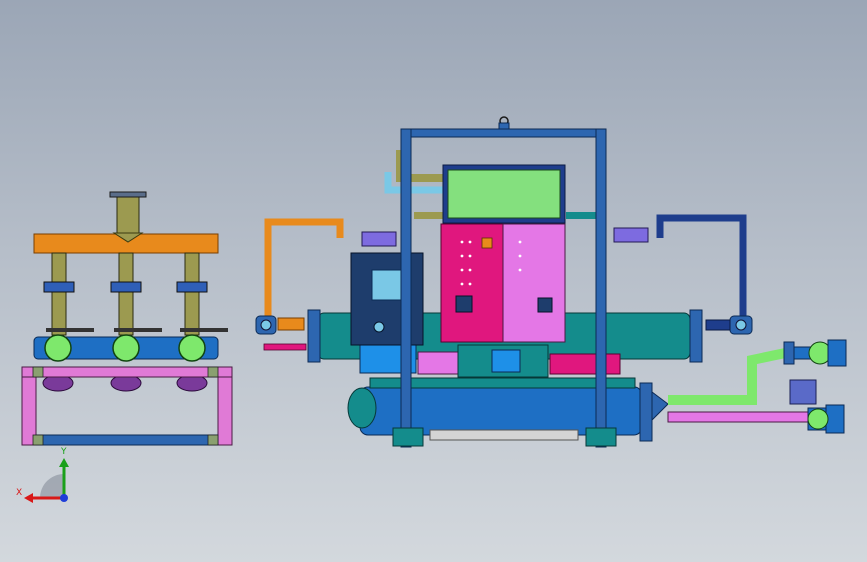 The height and width of the screenshot is (562, 867). I want to click on electrical-cabinet-right, so click(534, 283).